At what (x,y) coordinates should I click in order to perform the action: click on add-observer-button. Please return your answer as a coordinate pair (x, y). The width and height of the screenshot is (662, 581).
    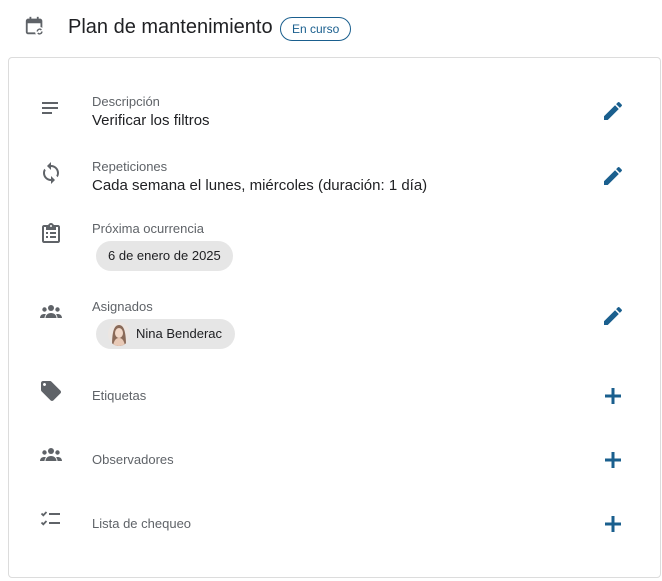
    Looking at the image, I should click on (613, 460).